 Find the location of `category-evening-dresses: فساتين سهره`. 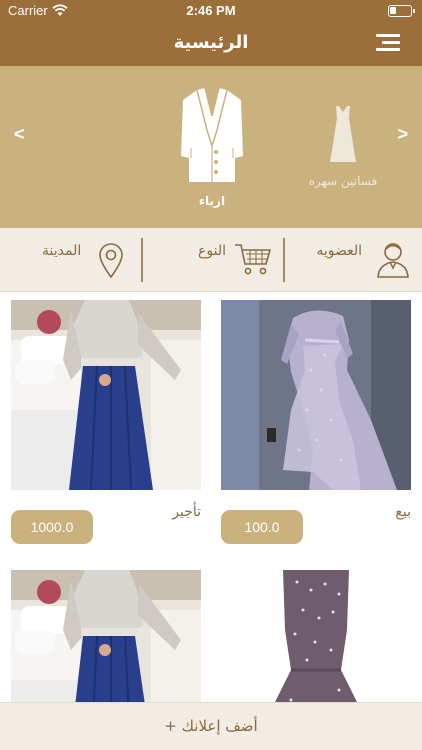

category-evening-dresses: فساتين سهره is located at coordinates (343, 146).